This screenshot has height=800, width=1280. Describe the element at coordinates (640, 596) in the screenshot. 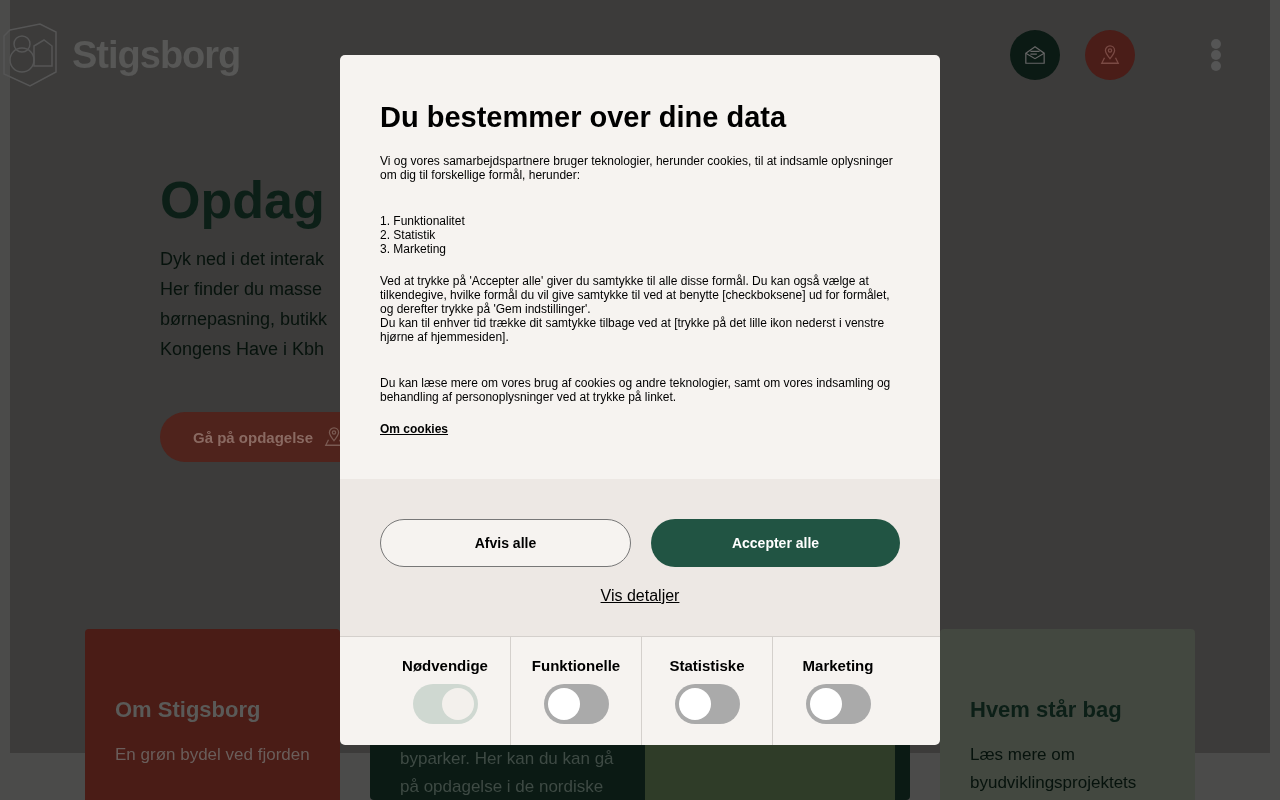

I see `details-link: Vis detaljer` at that location.